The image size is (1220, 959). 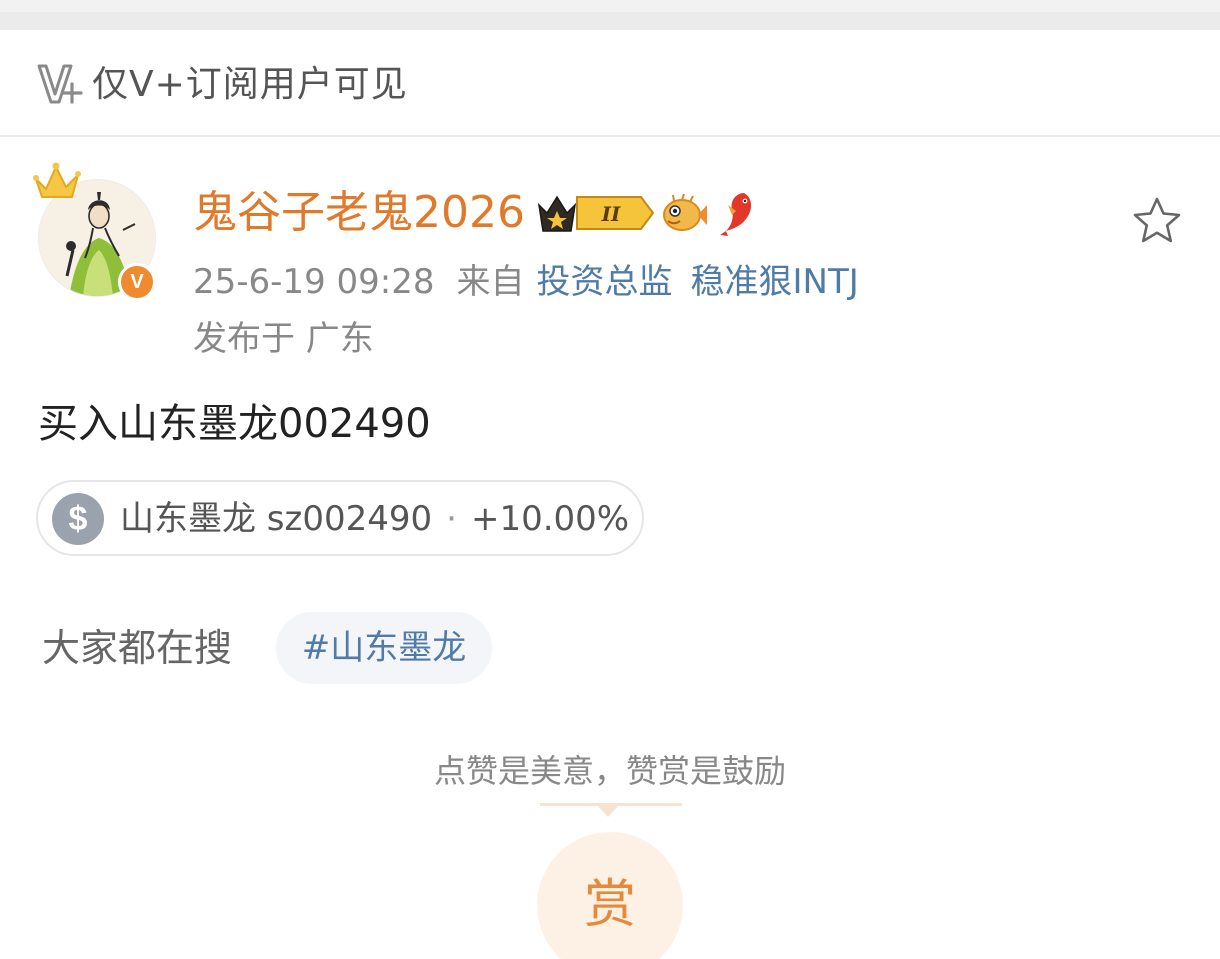 What do you see at coordinates (608, 811) in the screenshot?
I see `reward-caret` at bounding box center [608, 811].